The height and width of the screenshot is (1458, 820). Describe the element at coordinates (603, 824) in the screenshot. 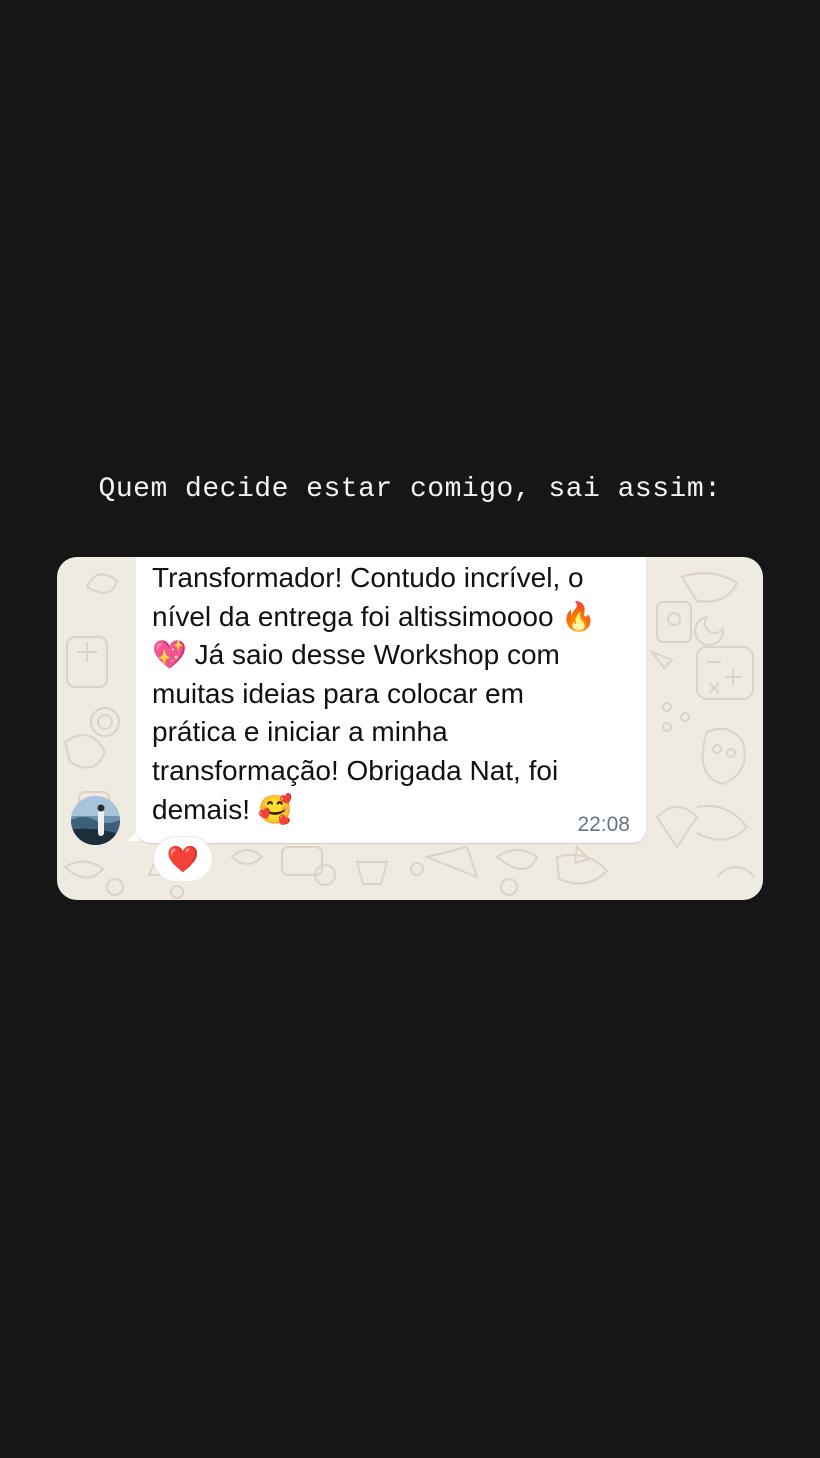

I see `message-timestamp: 22:08` at that location.